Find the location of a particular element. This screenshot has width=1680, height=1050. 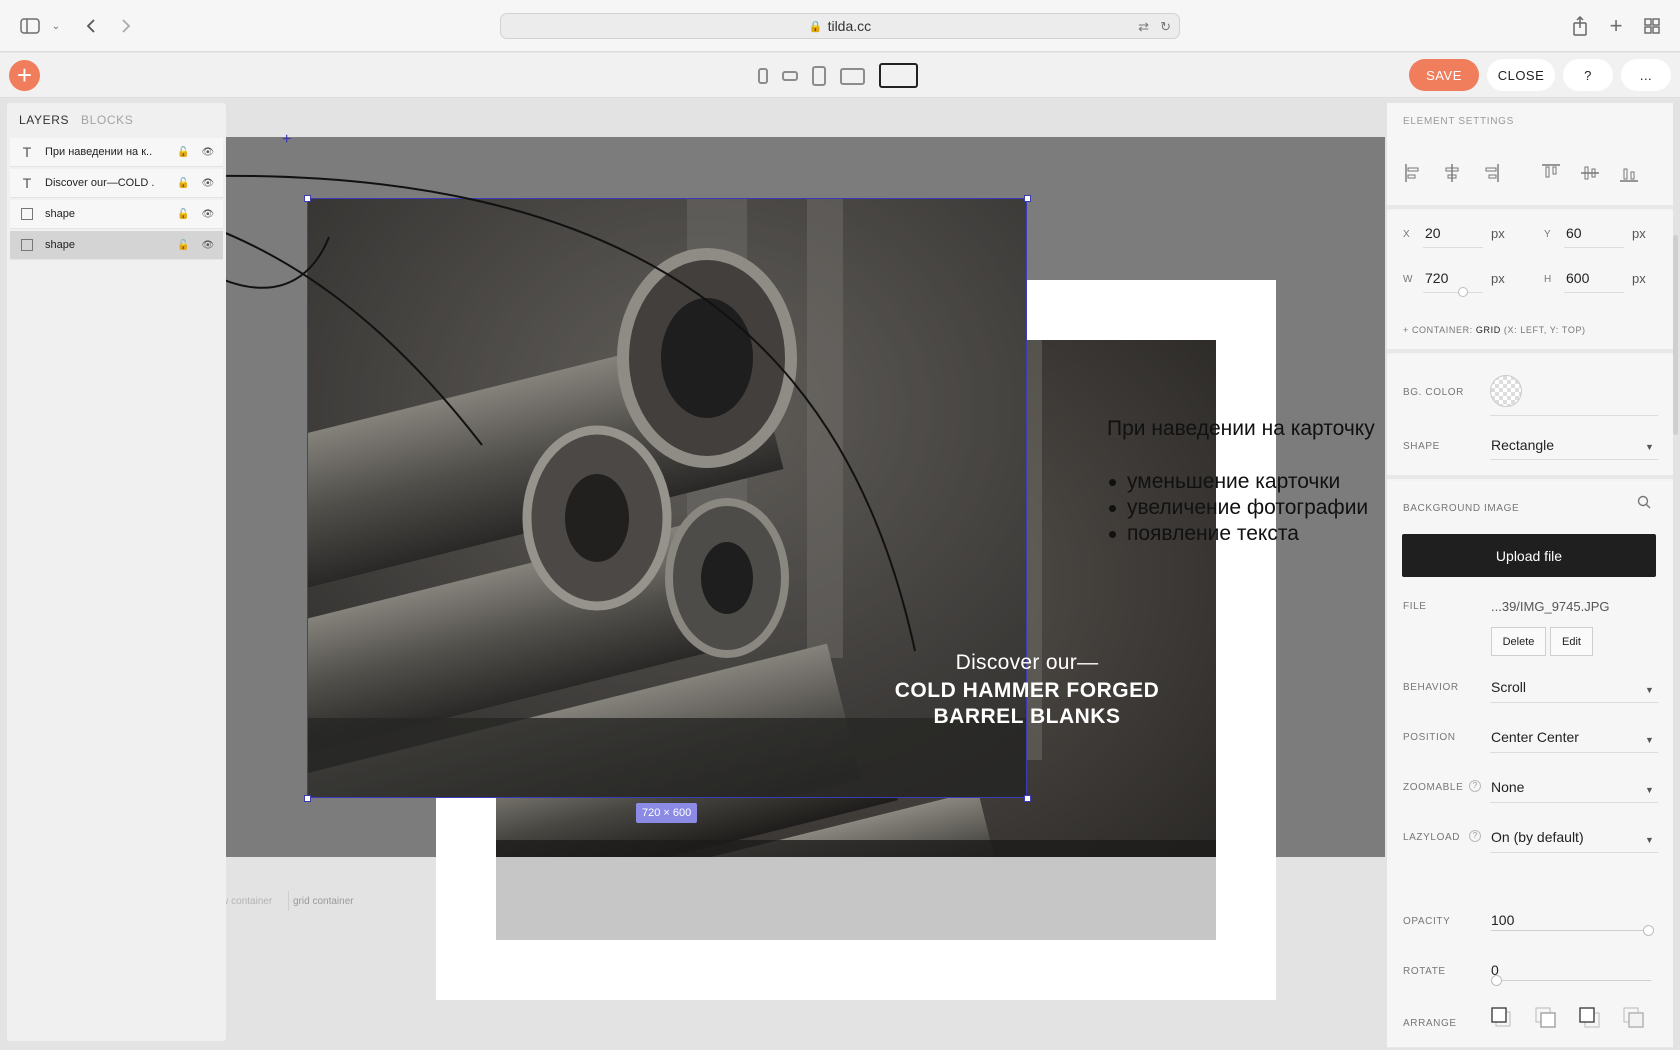

rotate-slider-knob is located at coordinates (1496, 980).